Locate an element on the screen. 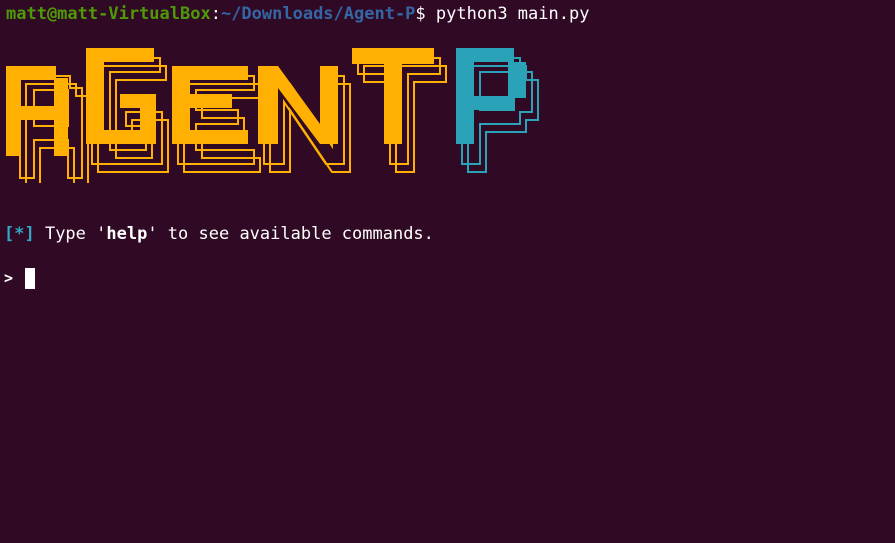 This screenshot has width=895, height=543. prompt-symbol: $ is located at coordinates (425, 14).